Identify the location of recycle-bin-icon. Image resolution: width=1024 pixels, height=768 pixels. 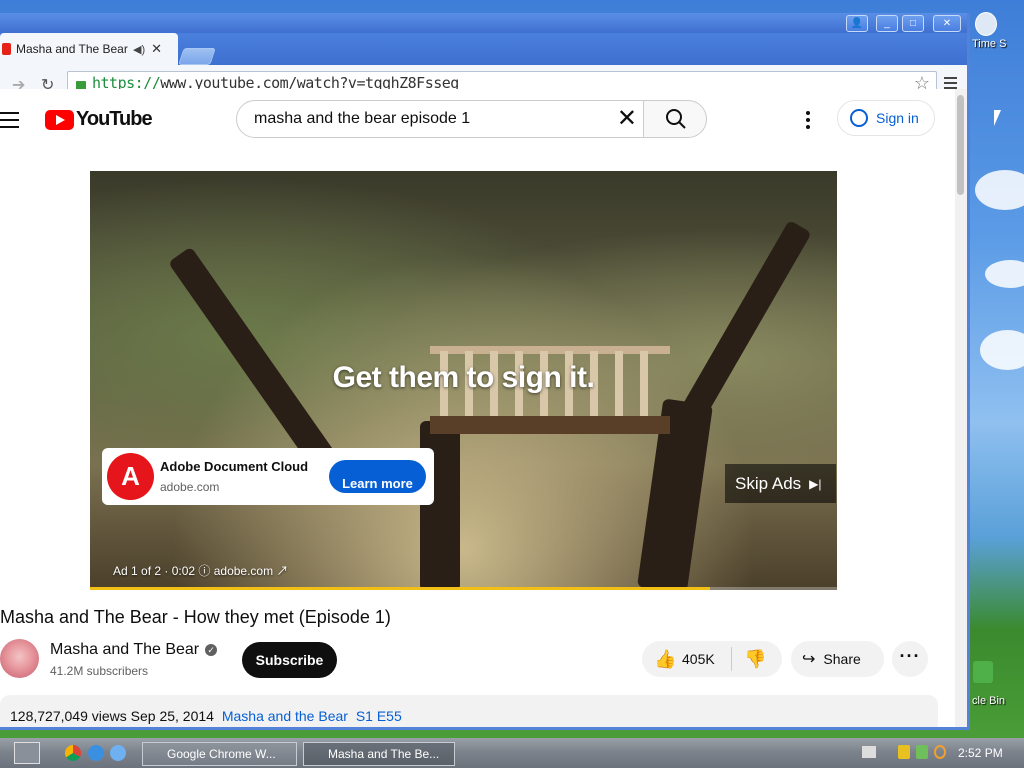
(983, 672).